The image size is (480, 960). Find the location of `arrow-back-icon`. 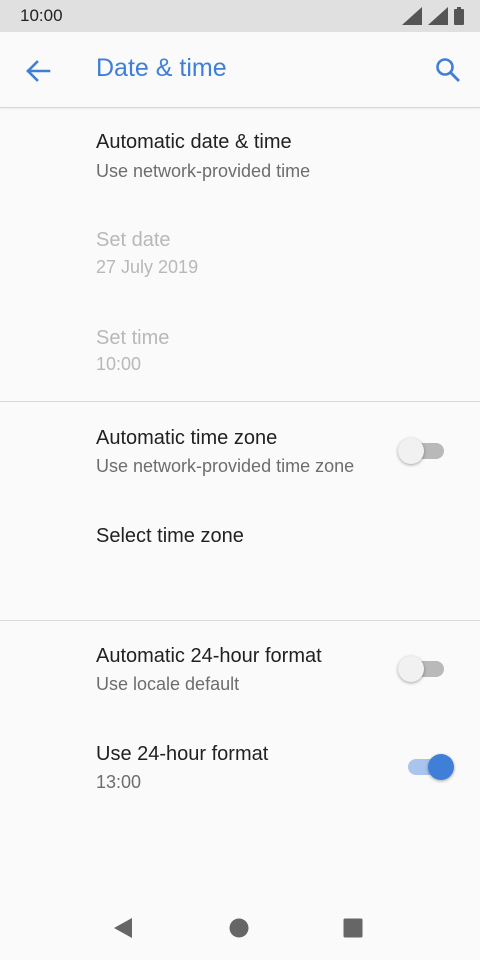

arrow-back-icon is located at coordinates (38, 71).